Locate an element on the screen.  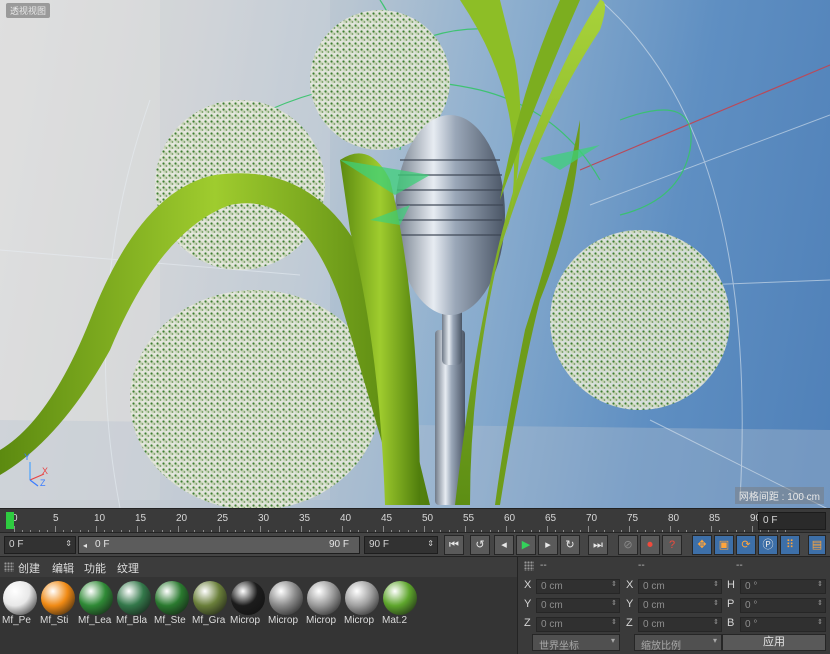
rotate-icon: ⟳ is located at coordinates (746, 545).